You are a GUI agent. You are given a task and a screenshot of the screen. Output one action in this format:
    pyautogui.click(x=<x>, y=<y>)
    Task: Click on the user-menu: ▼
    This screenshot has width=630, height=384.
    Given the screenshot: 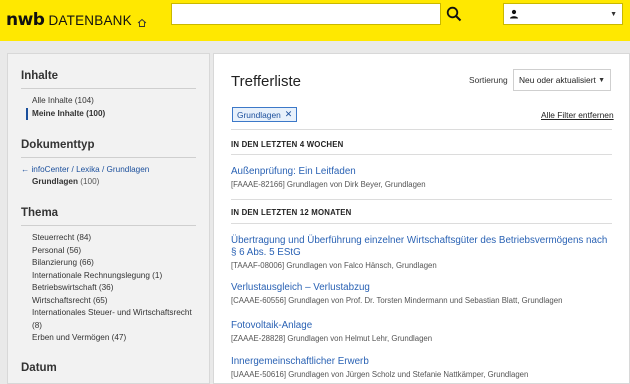 What is the action you would take?
    pyautogui.click(x=563, y=14)
    